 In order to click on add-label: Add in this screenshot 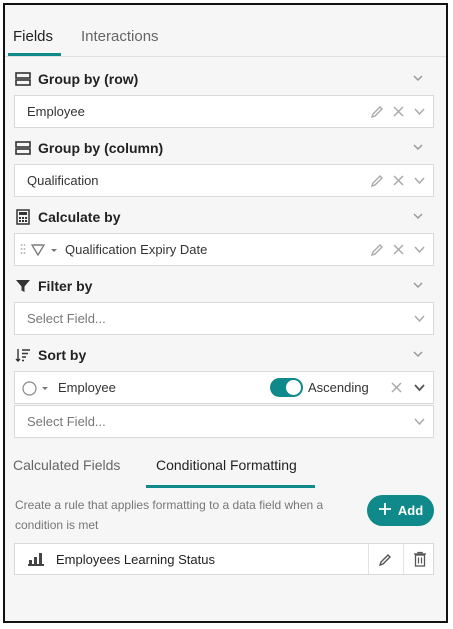, I will do `click(410, 510)`.